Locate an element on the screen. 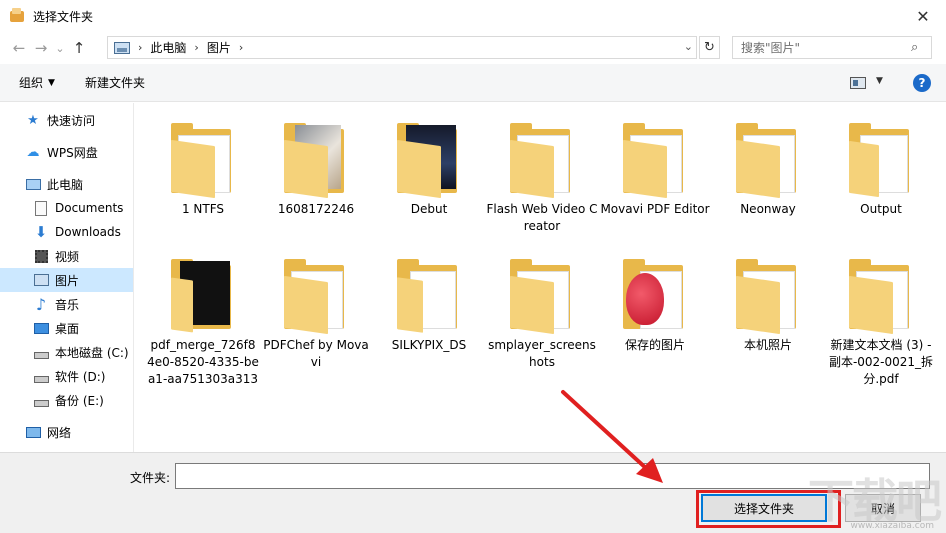  sidebar-item-label: 图片 is located at coordinates (67, 280).